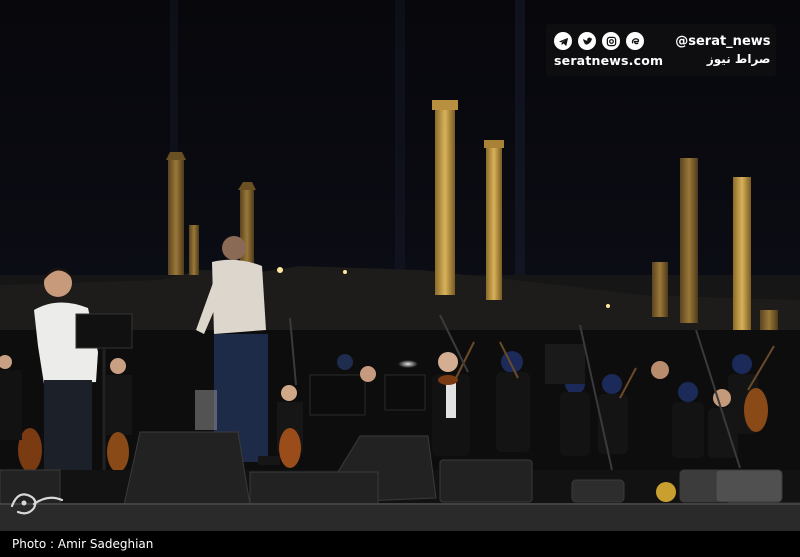 The width and height of the screenshot is (800, 557). I want to click on twitter-icon, so click(587, 41).